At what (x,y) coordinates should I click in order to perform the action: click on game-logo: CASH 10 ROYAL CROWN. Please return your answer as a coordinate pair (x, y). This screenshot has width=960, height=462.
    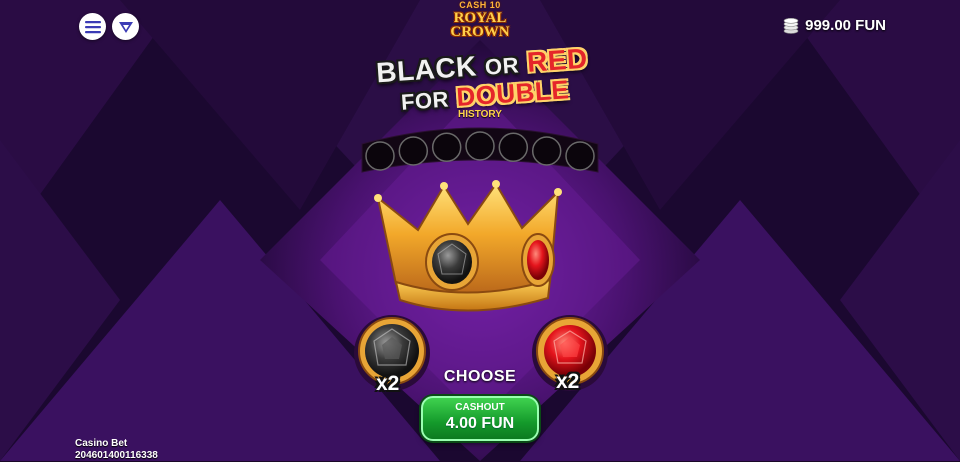
    Looking at the image, I should click on (480, 21).